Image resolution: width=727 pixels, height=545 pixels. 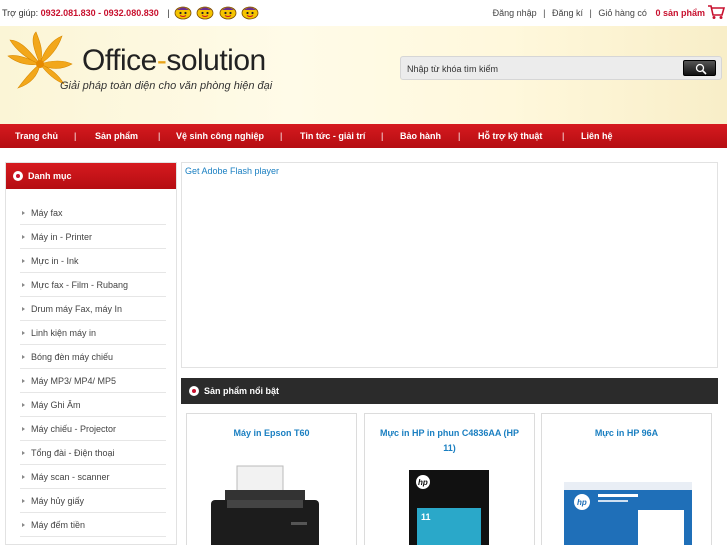 I want to click on category-item: Máy fax, so click(x=93, y=213).